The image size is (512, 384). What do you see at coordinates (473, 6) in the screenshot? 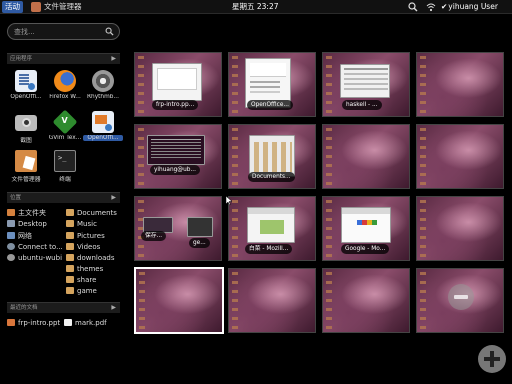
I see `user-name: yihuang User` at bounding box center [473, 6].